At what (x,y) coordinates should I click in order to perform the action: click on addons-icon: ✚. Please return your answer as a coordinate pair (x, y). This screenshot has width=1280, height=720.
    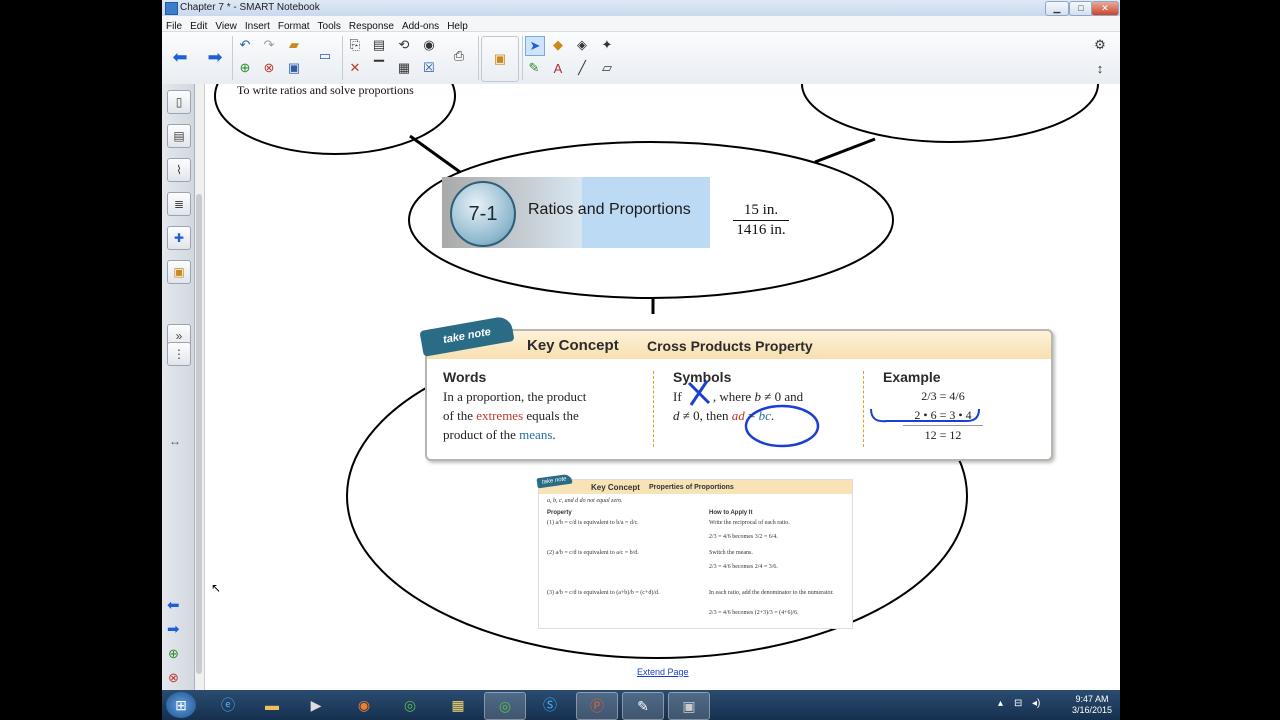
    Looking at the image, I should click on (179, 238).